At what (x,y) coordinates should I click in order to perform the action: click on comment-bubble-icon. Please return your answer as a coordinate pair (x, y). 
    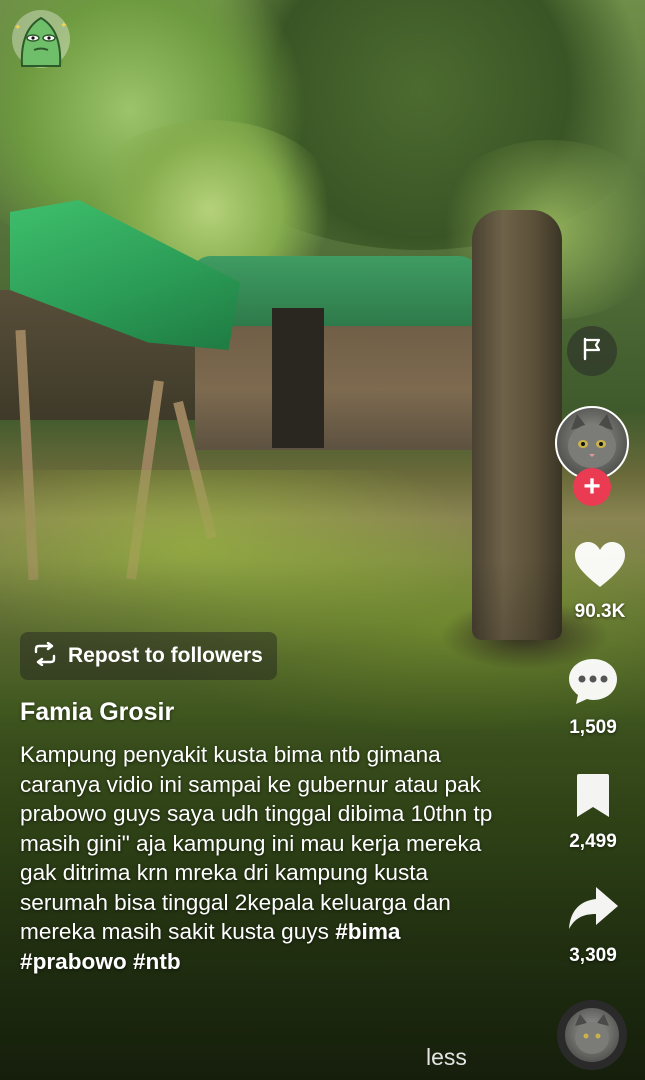
    Looking at the image, I should click on (593, 683).